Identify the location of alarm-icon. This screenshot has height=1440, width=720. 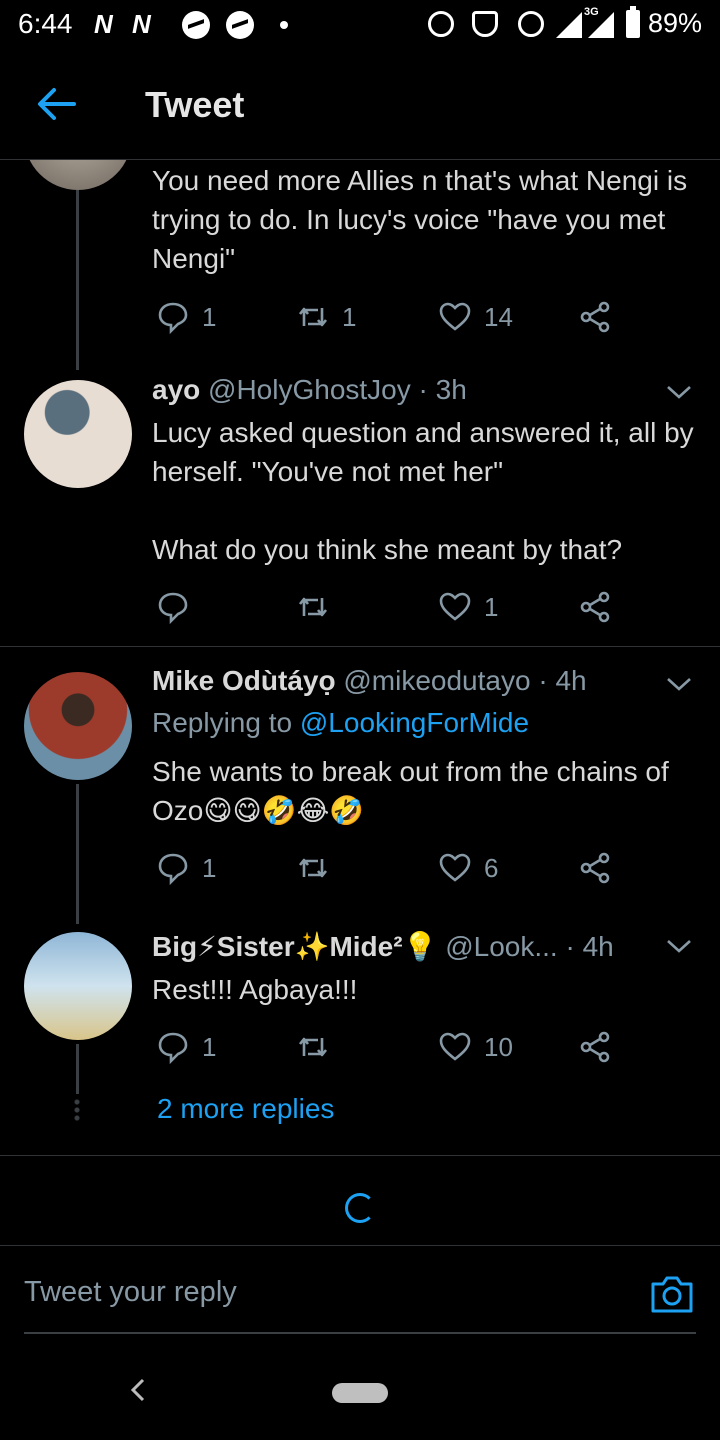
(441, 24).